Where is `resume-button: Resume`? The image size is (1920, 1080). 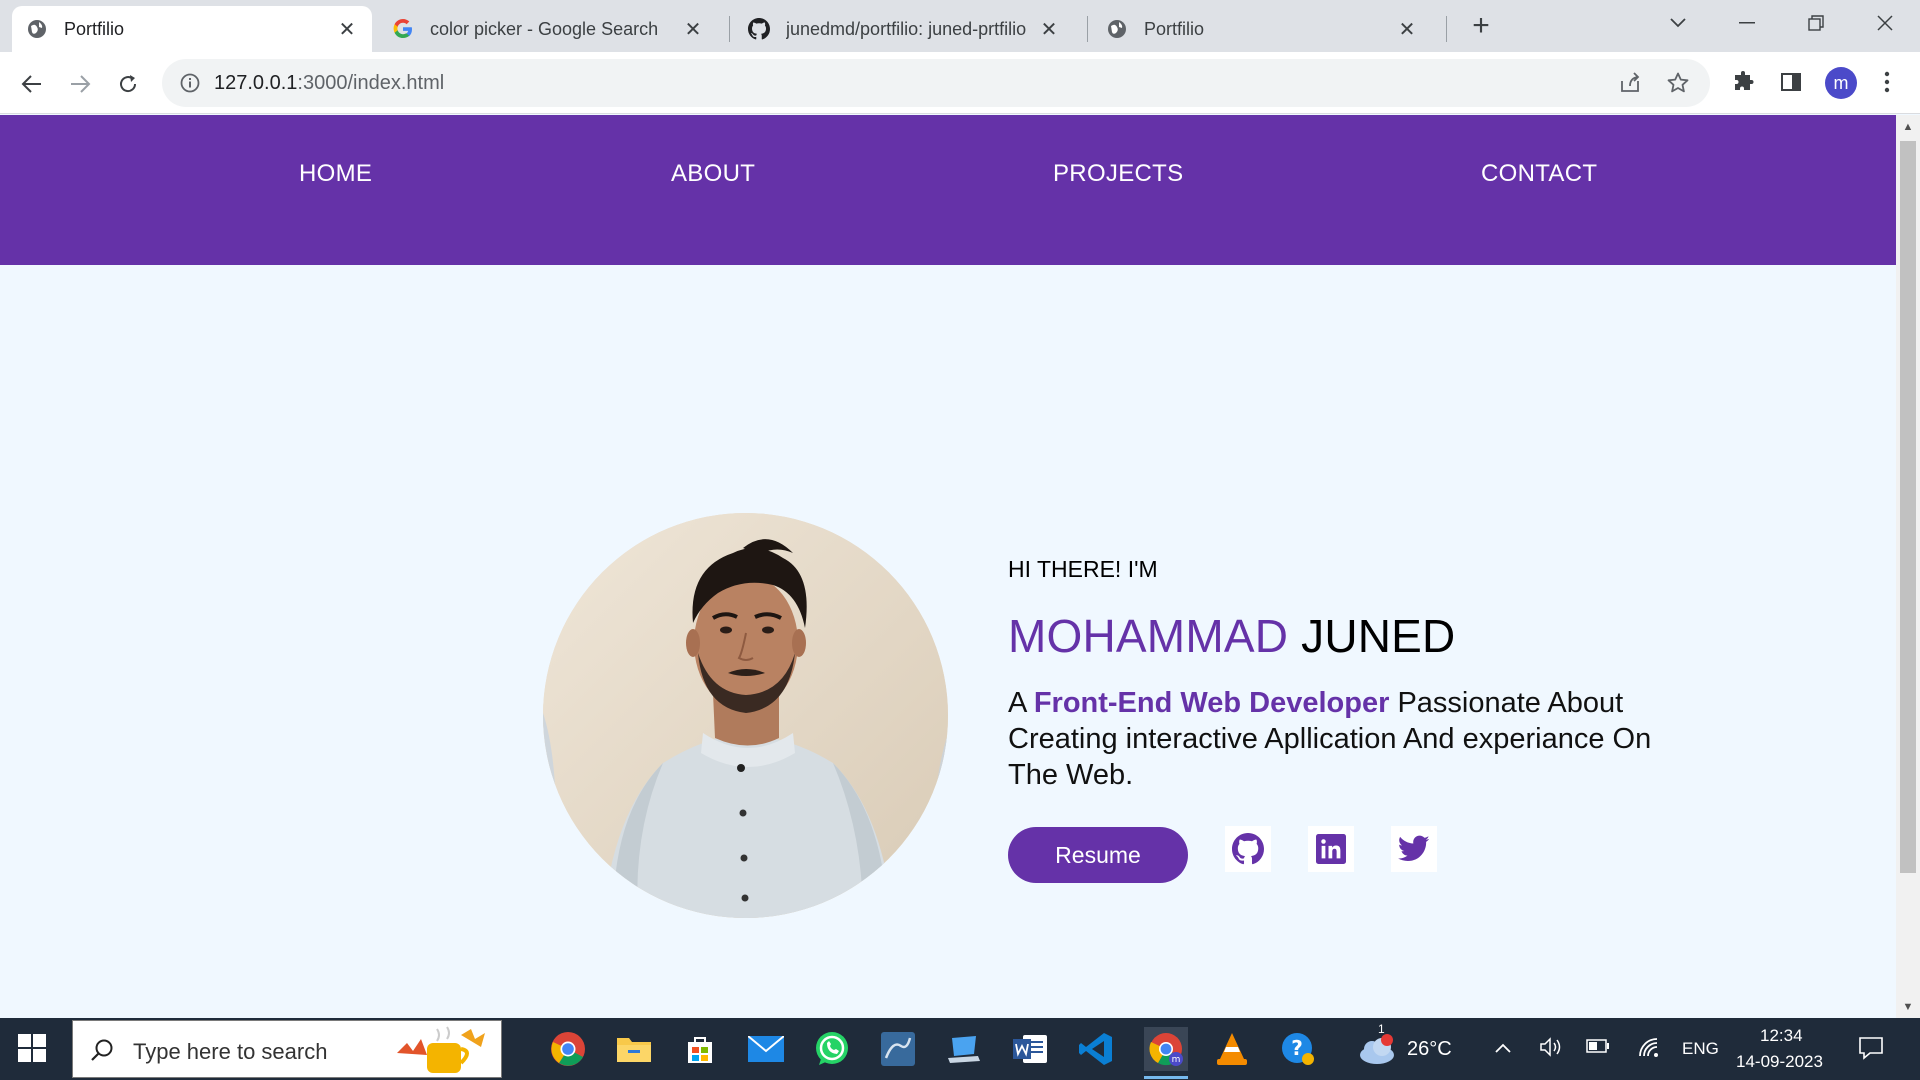
resume-button: Resume is located at coordinates (1098, 855).